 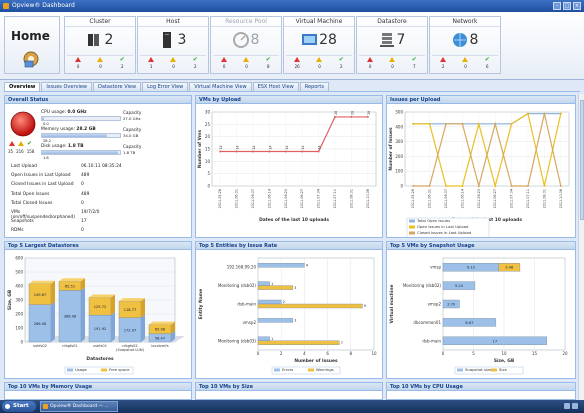 I want to click on start-button: Start, so click(x=19, y=406).